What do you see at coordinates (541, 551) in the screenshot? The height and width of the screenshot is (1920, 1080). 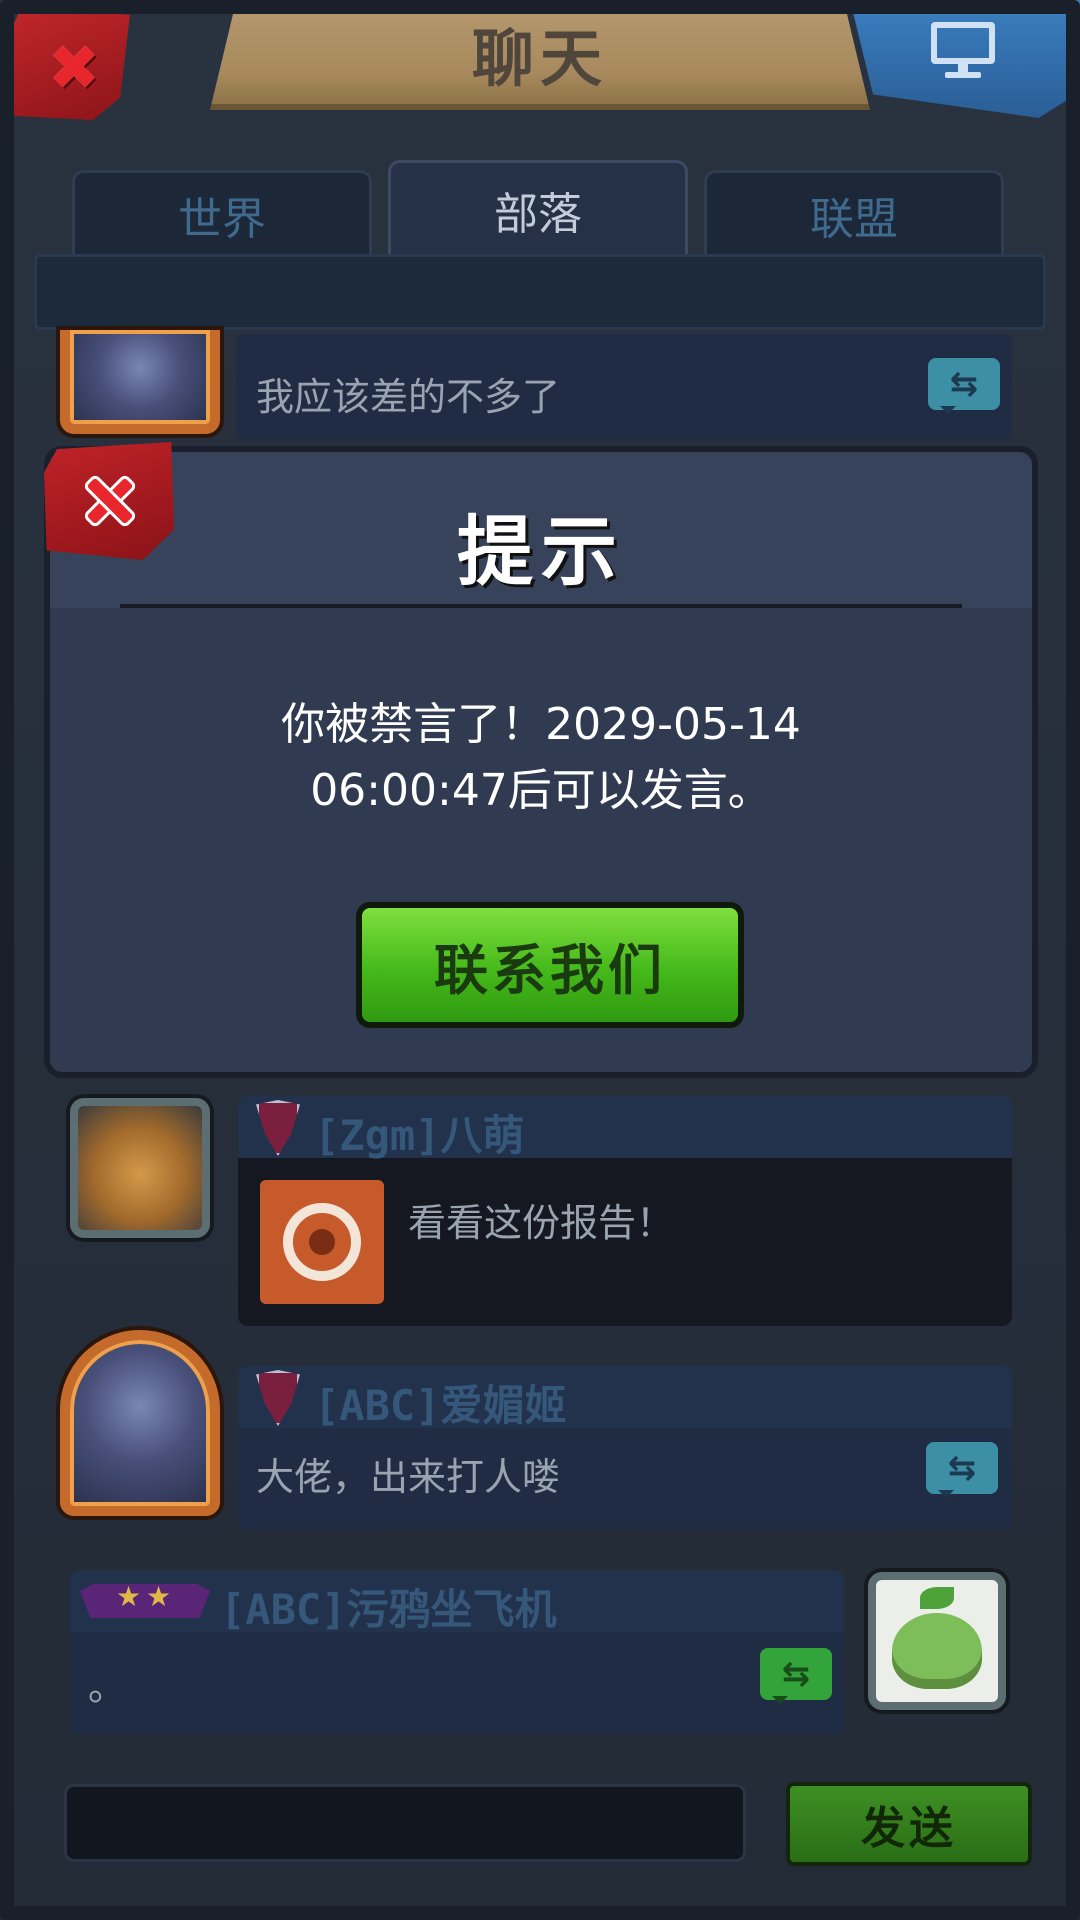 I see `dialog-title: 提示` at bounding box center [541, 551].